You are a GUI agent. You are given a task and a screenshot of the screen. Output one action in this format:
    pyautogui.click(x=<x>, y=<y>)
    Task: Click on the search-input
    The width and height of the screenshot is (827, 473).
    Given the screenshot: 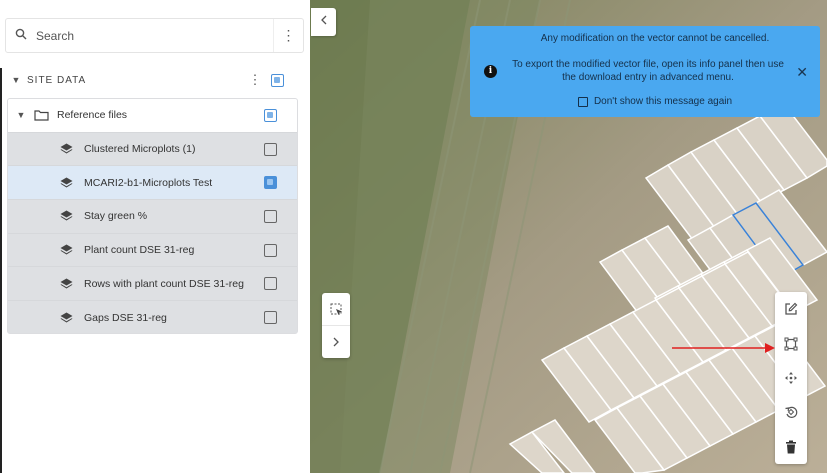 What is the action you would take?
    pyautogui.click(x=154, y=35)
    